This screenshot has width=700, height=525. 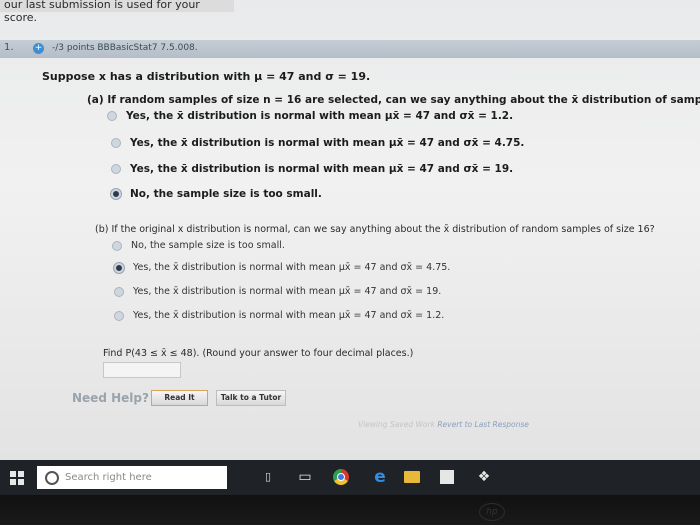 What do you see at coordinates (350, 477) in the screenshot?
I see `windows-taskbar: Search right here ▯ ▭ e ❖` at bounding box center [350, 477].